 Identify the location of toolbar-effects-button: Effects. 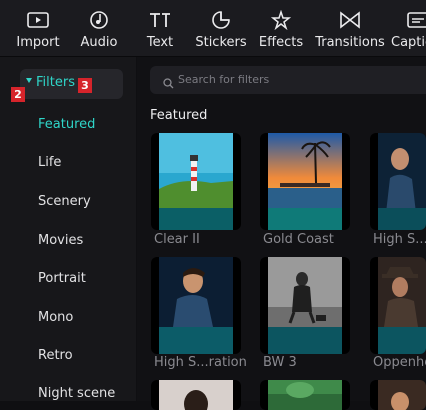
(281, 28).